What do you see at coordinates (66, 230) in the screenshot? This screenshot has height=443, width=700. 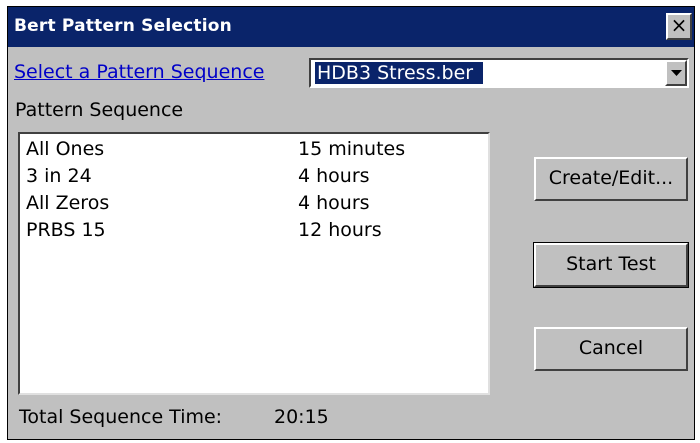 I see `pattern-name: PRBS 15` at bounding box center [66, 230].